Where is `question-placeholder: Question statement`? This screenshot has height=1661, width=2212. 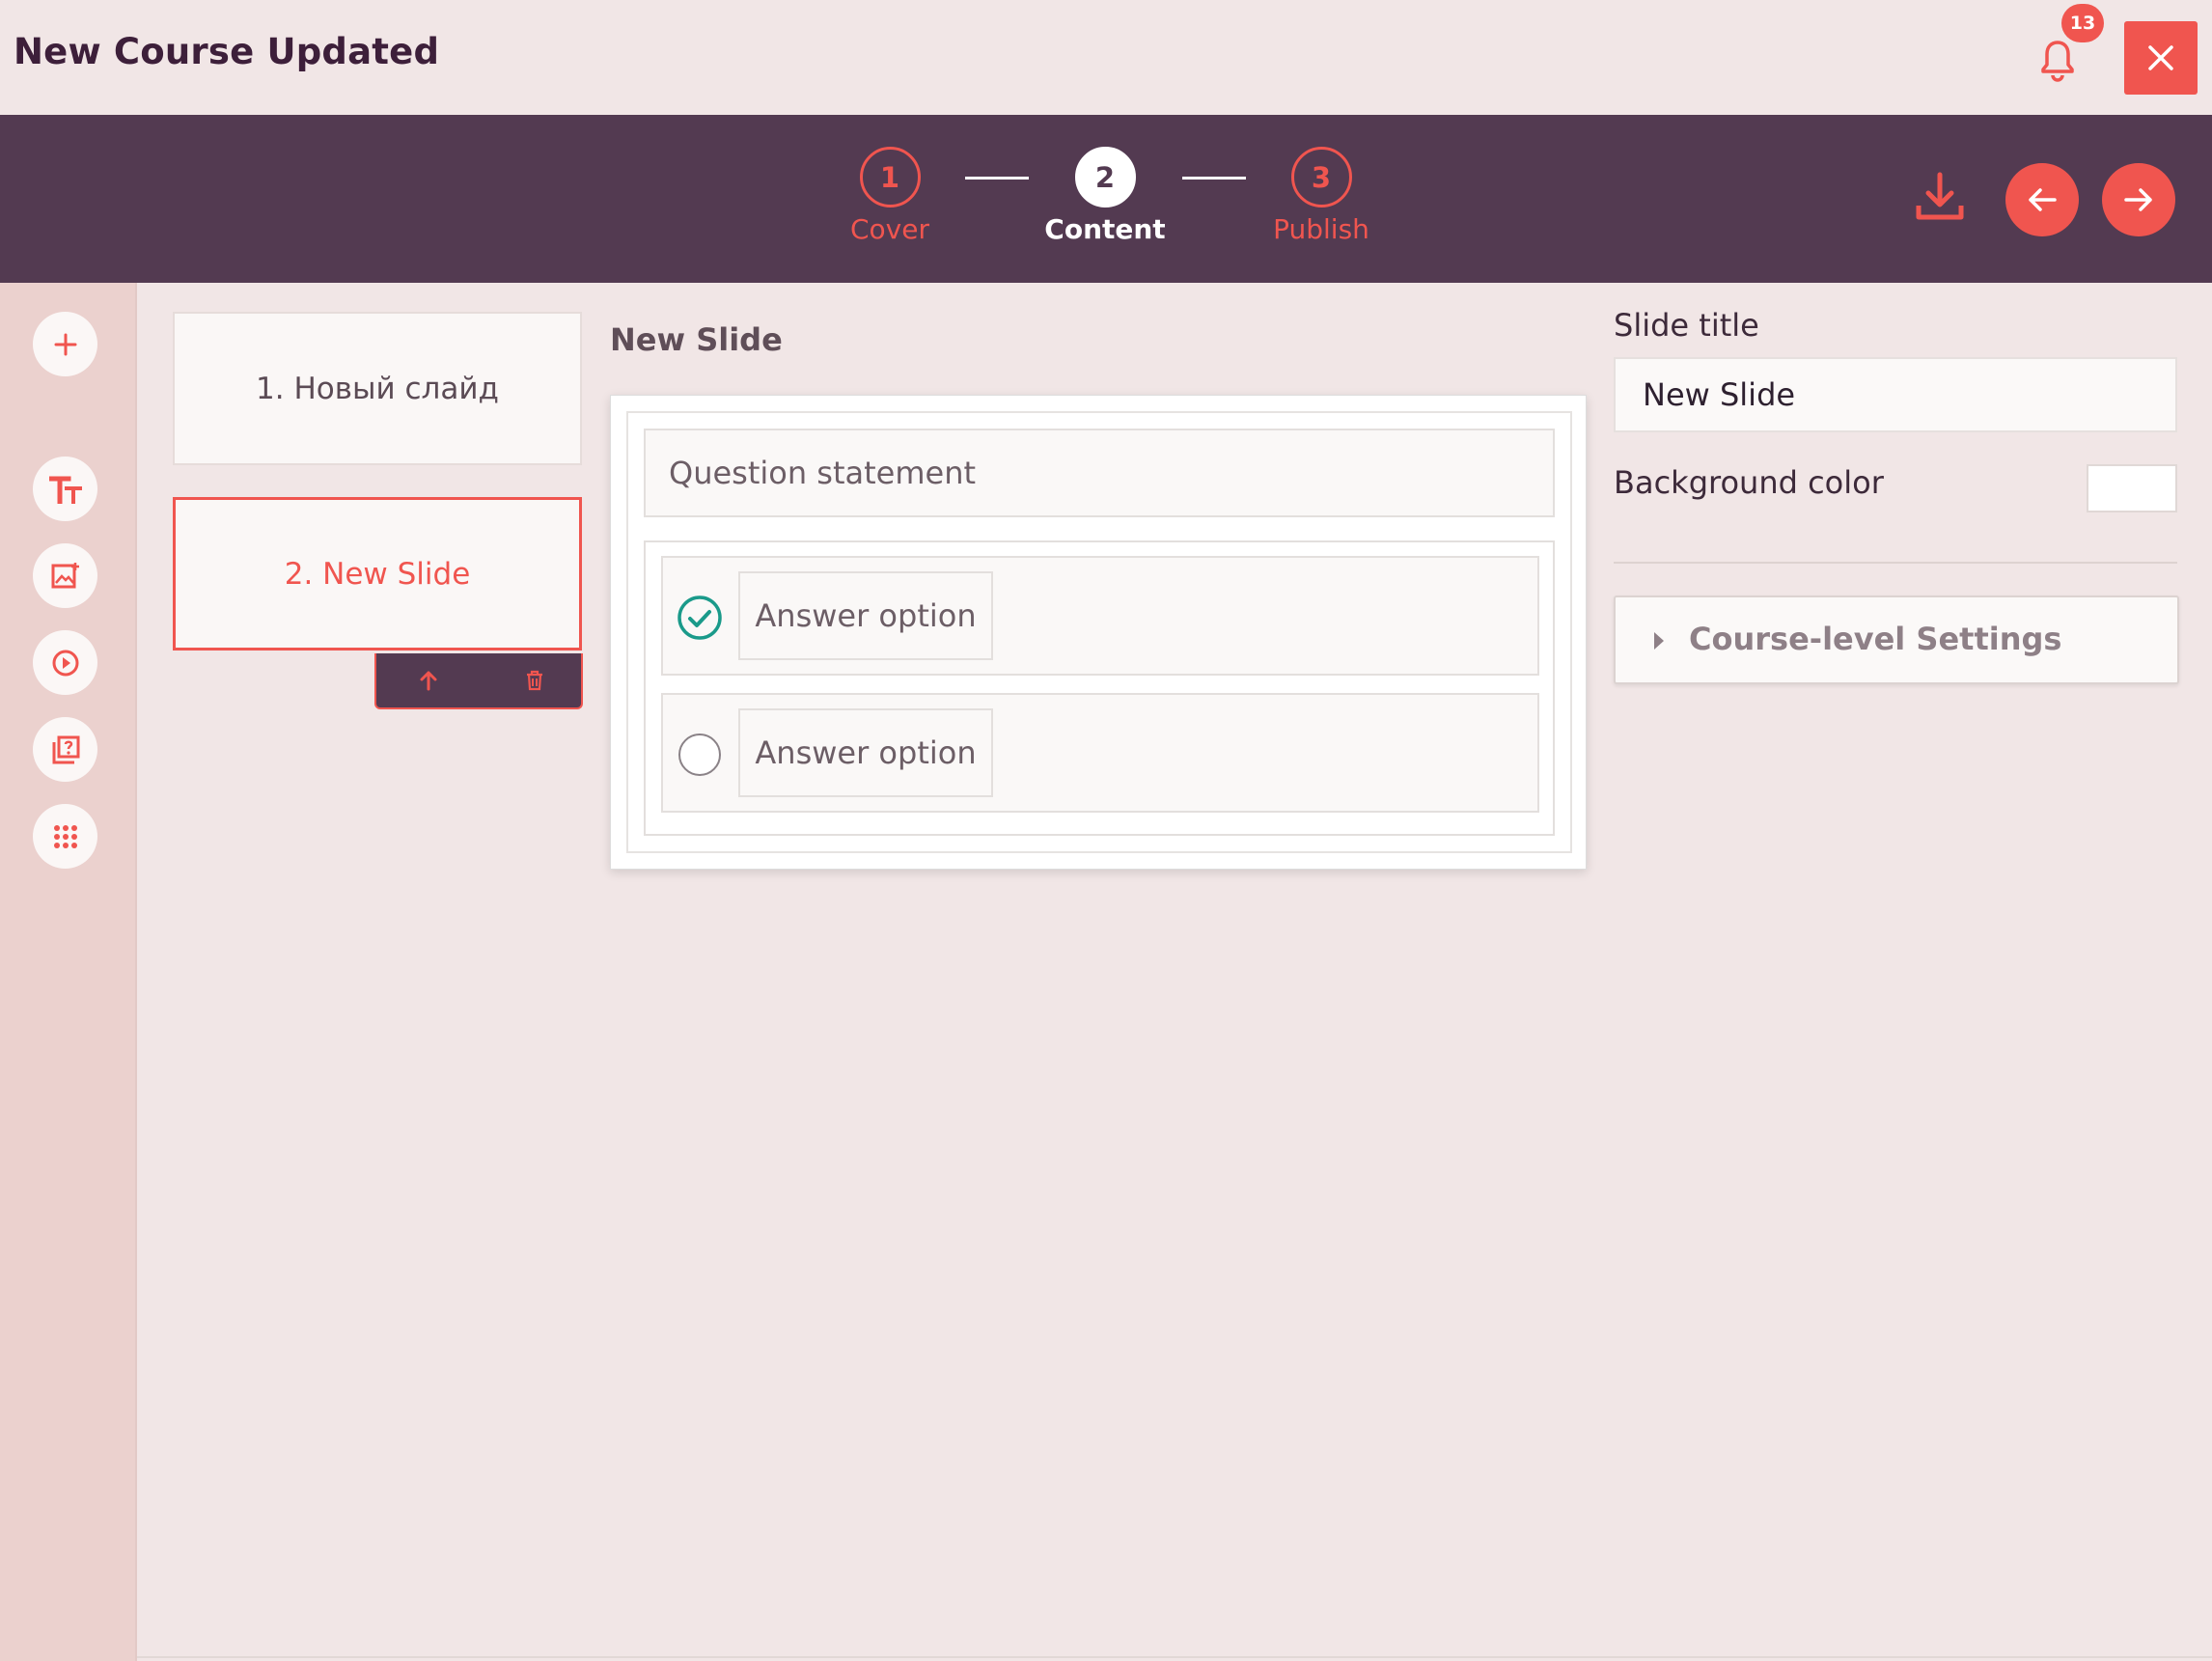 question-placeholder: Question statement is located at coordinates (823, 473).